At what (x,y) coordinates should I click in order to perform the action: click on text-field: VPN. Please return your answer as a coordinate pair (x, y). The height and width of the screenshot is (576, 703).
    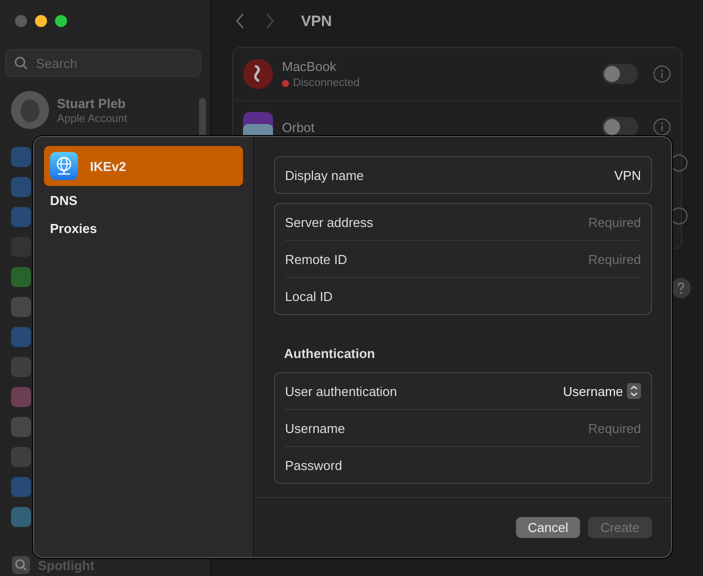
    Looking at the image, I should click on (502, 175).